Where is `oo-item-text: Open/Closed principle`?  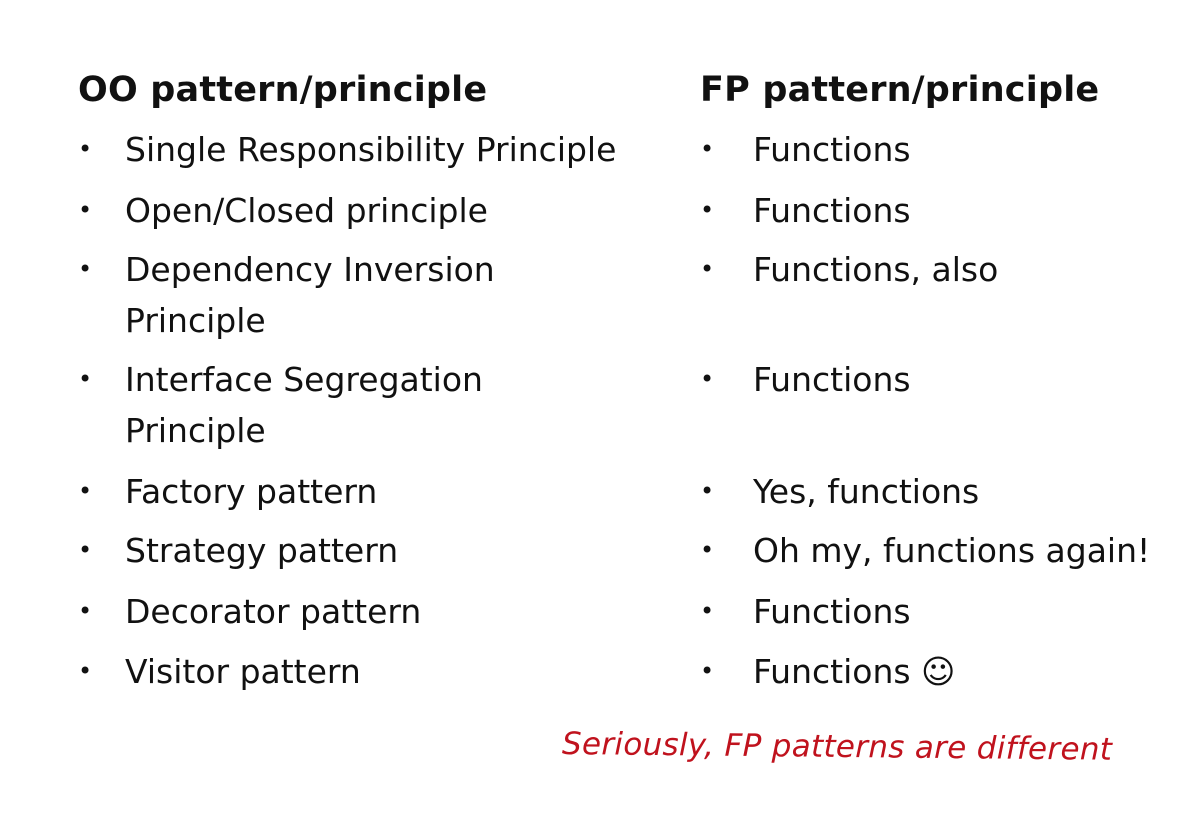 oo-item-text: Open/Closed principle is located at coordinates (306, 210).